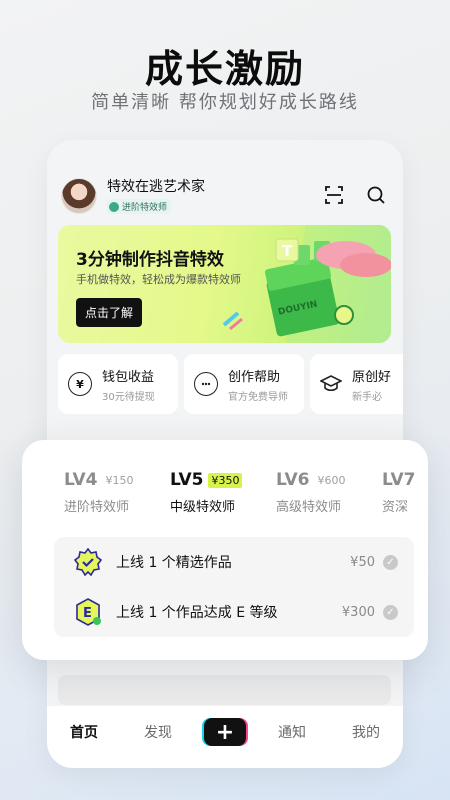 The width and height of the screenshot is (450, 800). Describe the element at coordinates (187, 480) in the screenshot. I see `level-name: LV5` at that location.